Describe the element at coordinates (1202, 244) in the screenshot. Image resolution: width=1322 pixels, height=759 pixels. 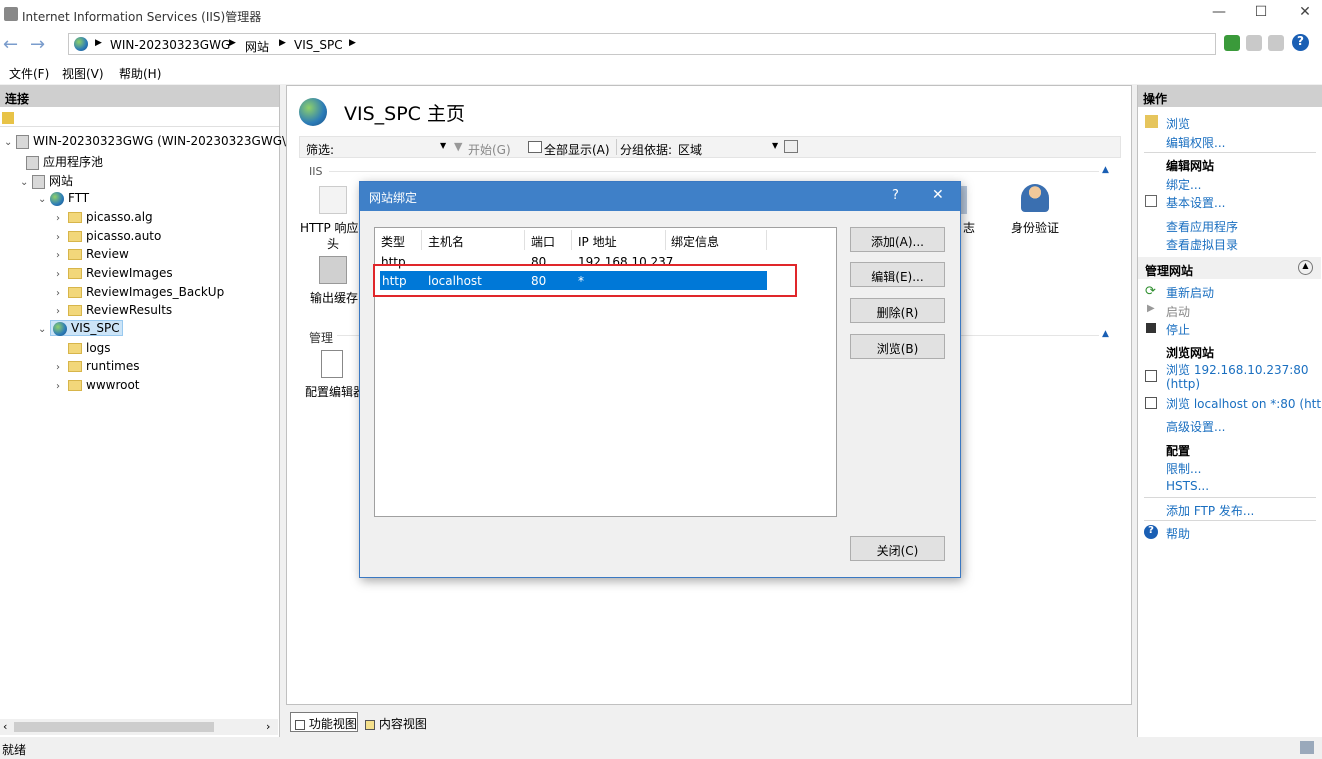
I see `action-view-vdirs: 查看虚拟目录` at that location.